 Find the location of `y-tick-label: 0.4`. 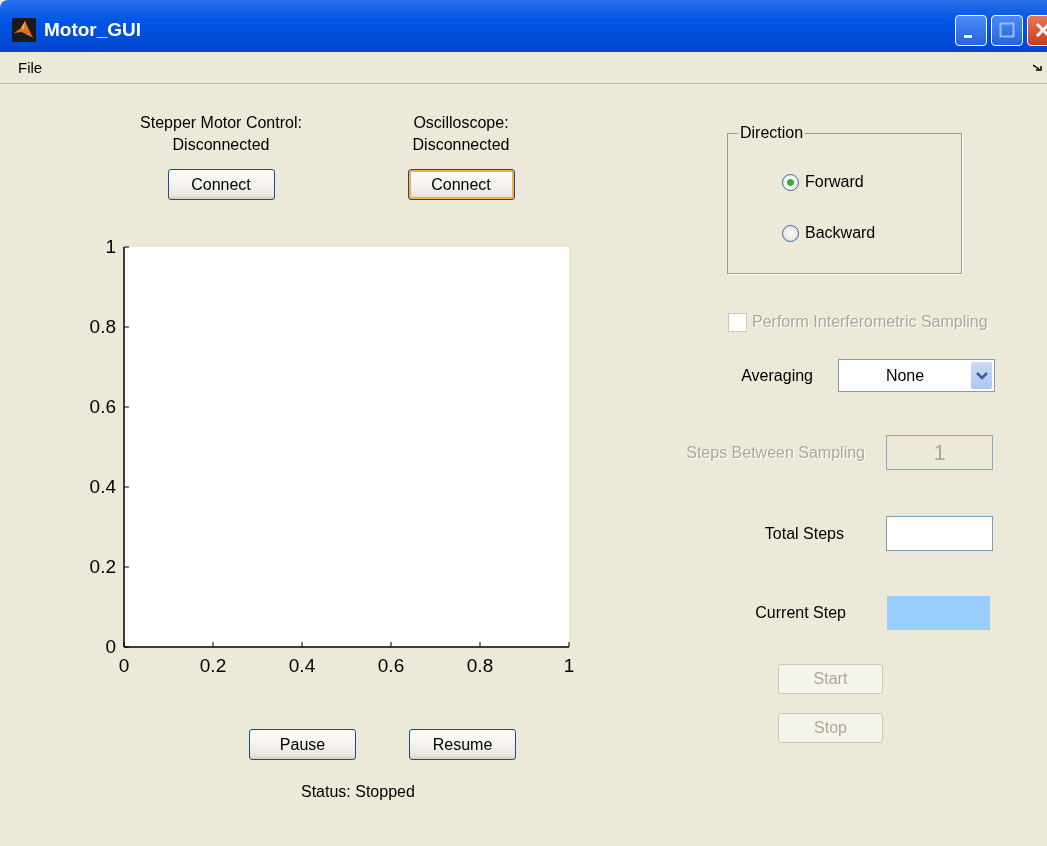

y-tick-label: 0.4 is located at coordinates (102, 486).